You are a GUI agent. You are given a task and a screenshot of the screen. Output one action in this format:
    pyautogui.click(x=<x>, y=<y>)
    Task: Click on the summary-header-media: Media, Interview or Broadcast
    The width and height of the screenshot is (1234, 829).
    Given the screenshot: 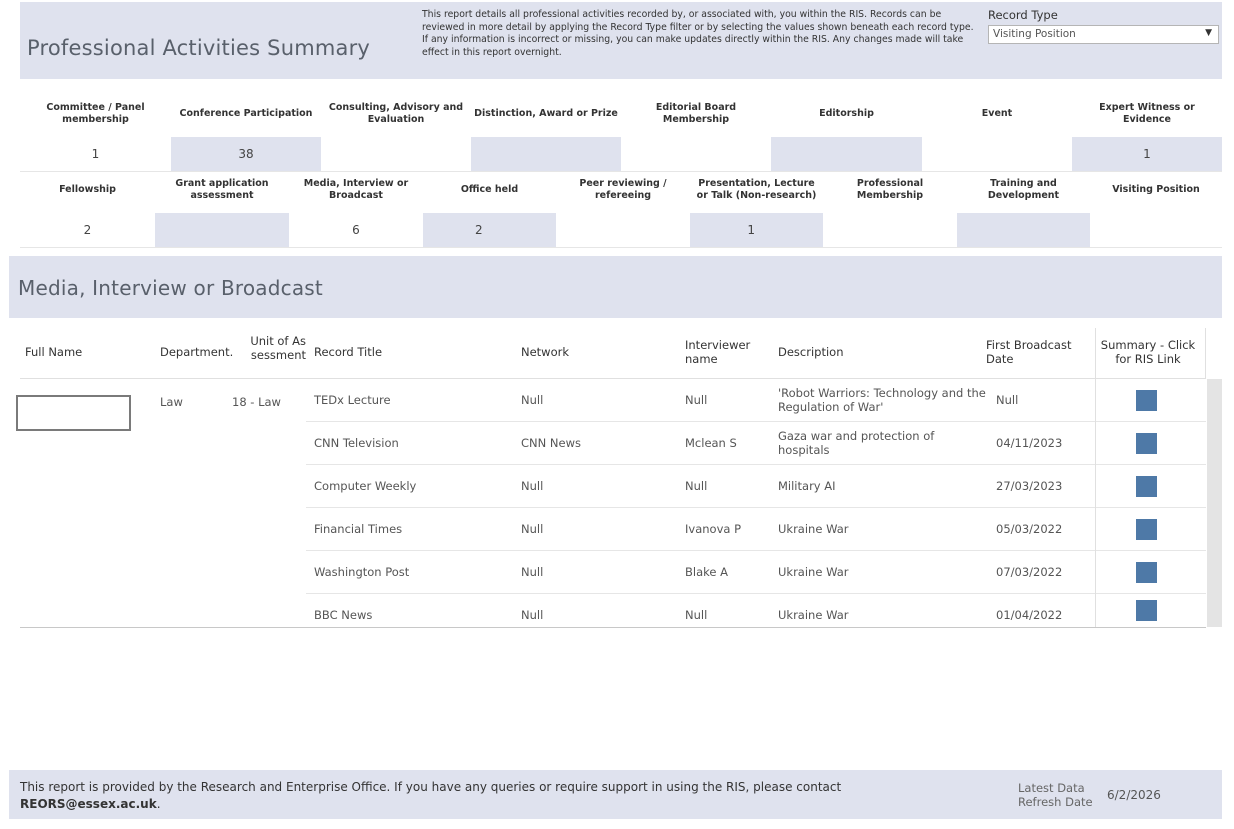 What is the action you would take?
    pyautogui.click(x=356, y=189)
    